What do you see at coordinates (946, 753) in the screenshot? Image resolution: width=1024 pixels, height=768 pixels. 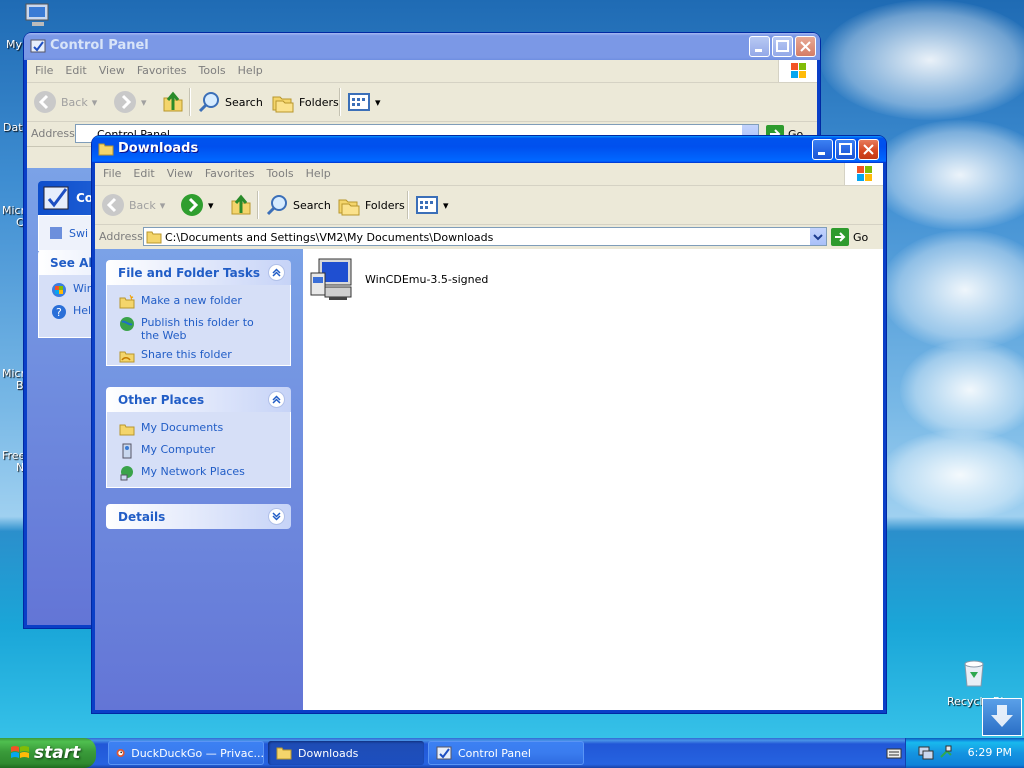 I see `safely-remove-tray-icon` at bounding box center [946, 753].